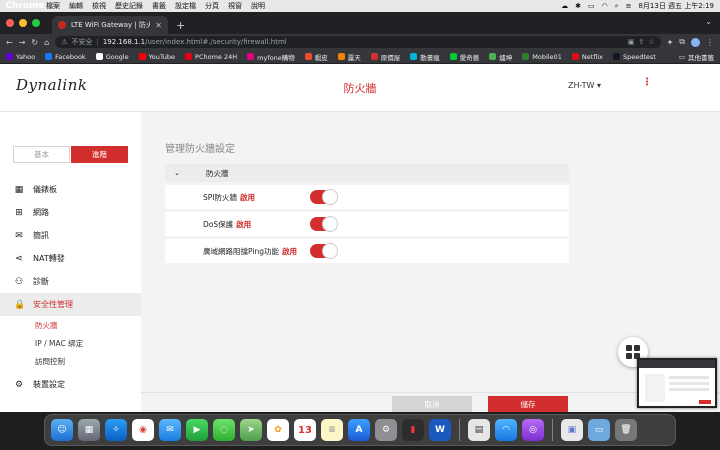 The height and width of the screenshot is (450, 720). Describe the element at coordinates (359, 430) in the screenshot. I see `app-store-icon: A` at that location.